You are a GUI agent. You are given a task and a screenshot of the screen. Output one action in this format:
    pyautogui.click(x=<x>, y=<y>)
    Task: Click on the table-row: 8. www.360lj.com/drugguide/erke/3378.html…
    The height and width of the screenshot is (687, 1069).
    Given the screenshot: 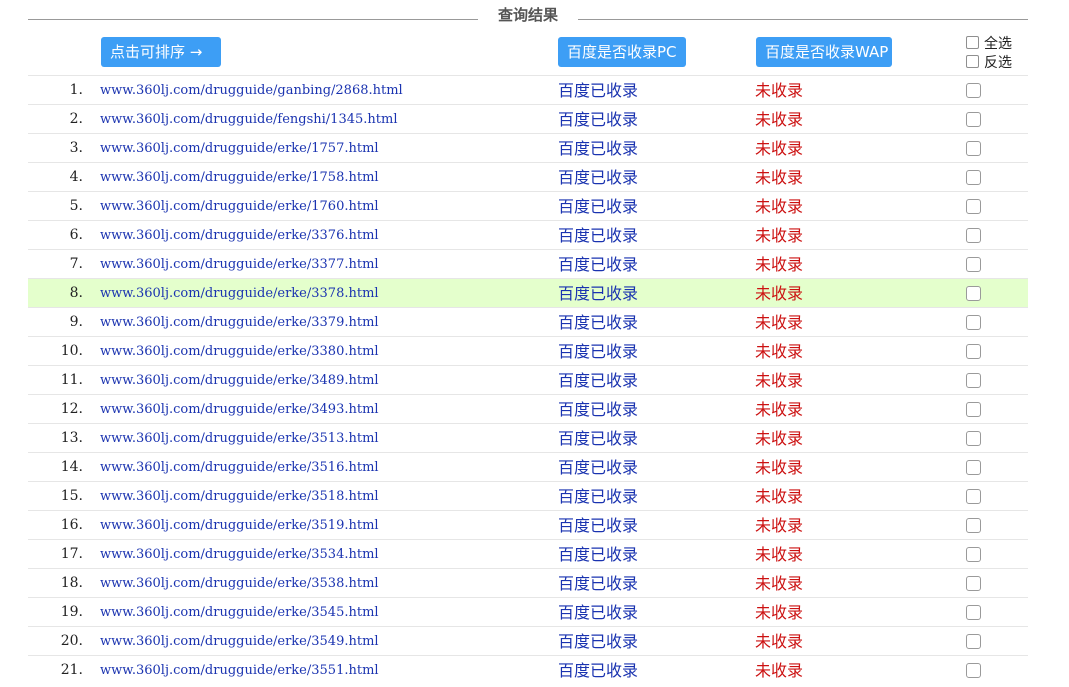 What is the action you would take?
    pyautogui.click(x=528, y=292)
    